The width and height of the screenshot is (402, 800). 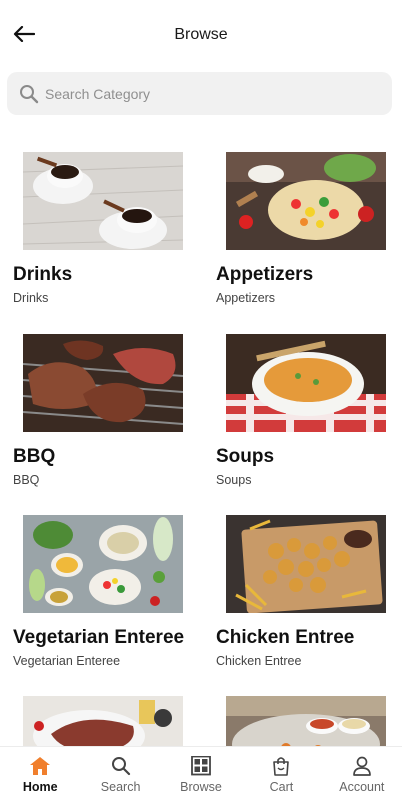 What do you see at coordinates (281, 766) in the screenshot?
I see `shopping-bag-icon` at bounding box center [281, 766].